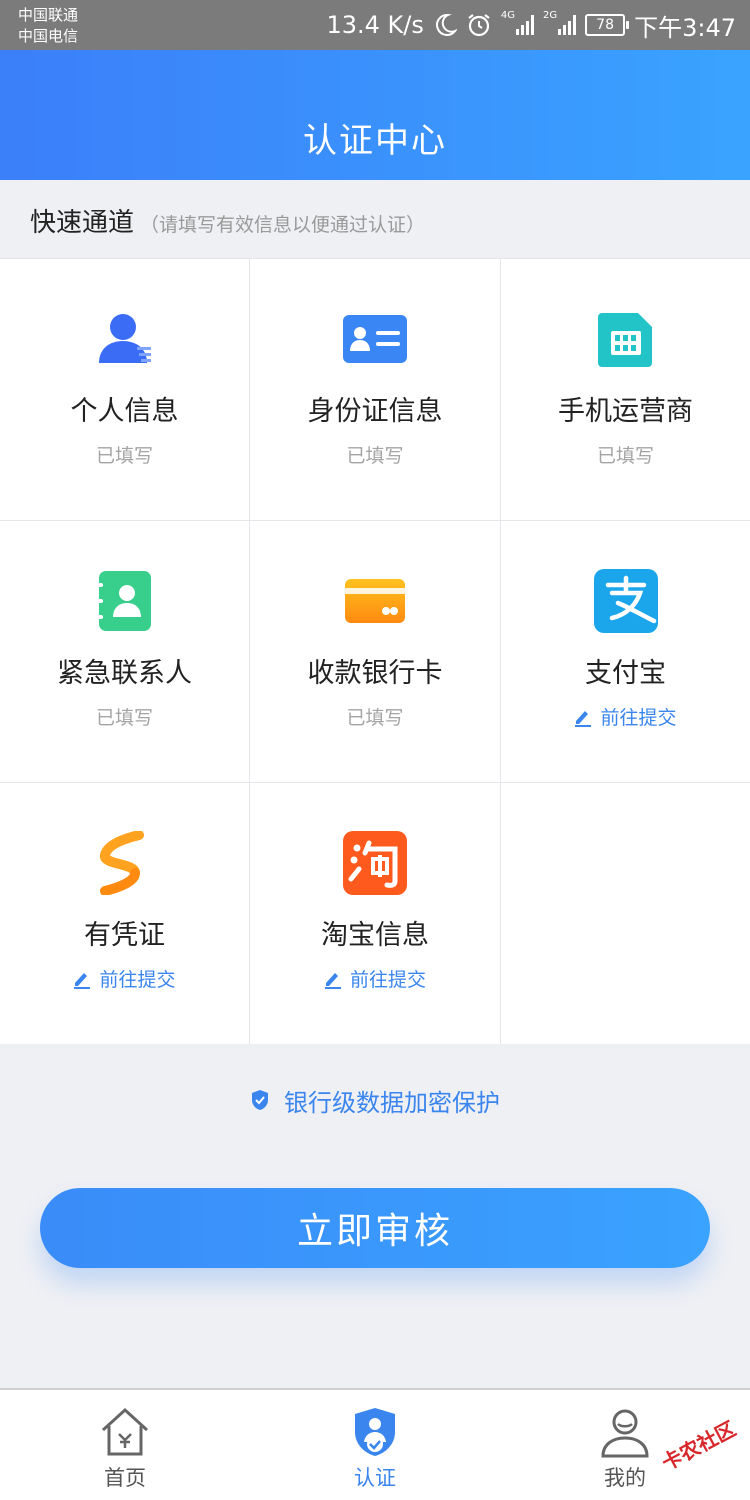 Image resolution: width=750 pixels, height=1500 pixels. I want to click on battery-icon: 78, so click(607, 25).